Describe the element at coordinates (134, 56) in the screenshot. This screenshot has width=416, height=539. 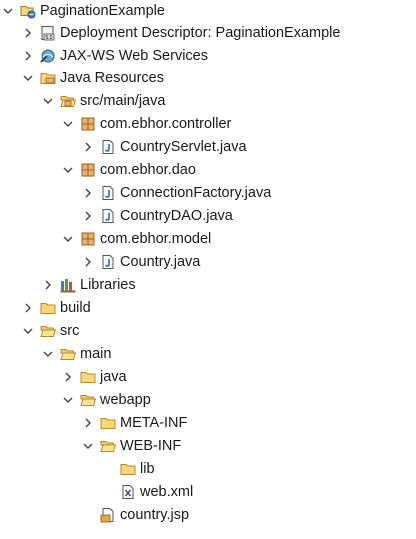
I see `tree-item-label: JAX-WS Web Services` at that location.